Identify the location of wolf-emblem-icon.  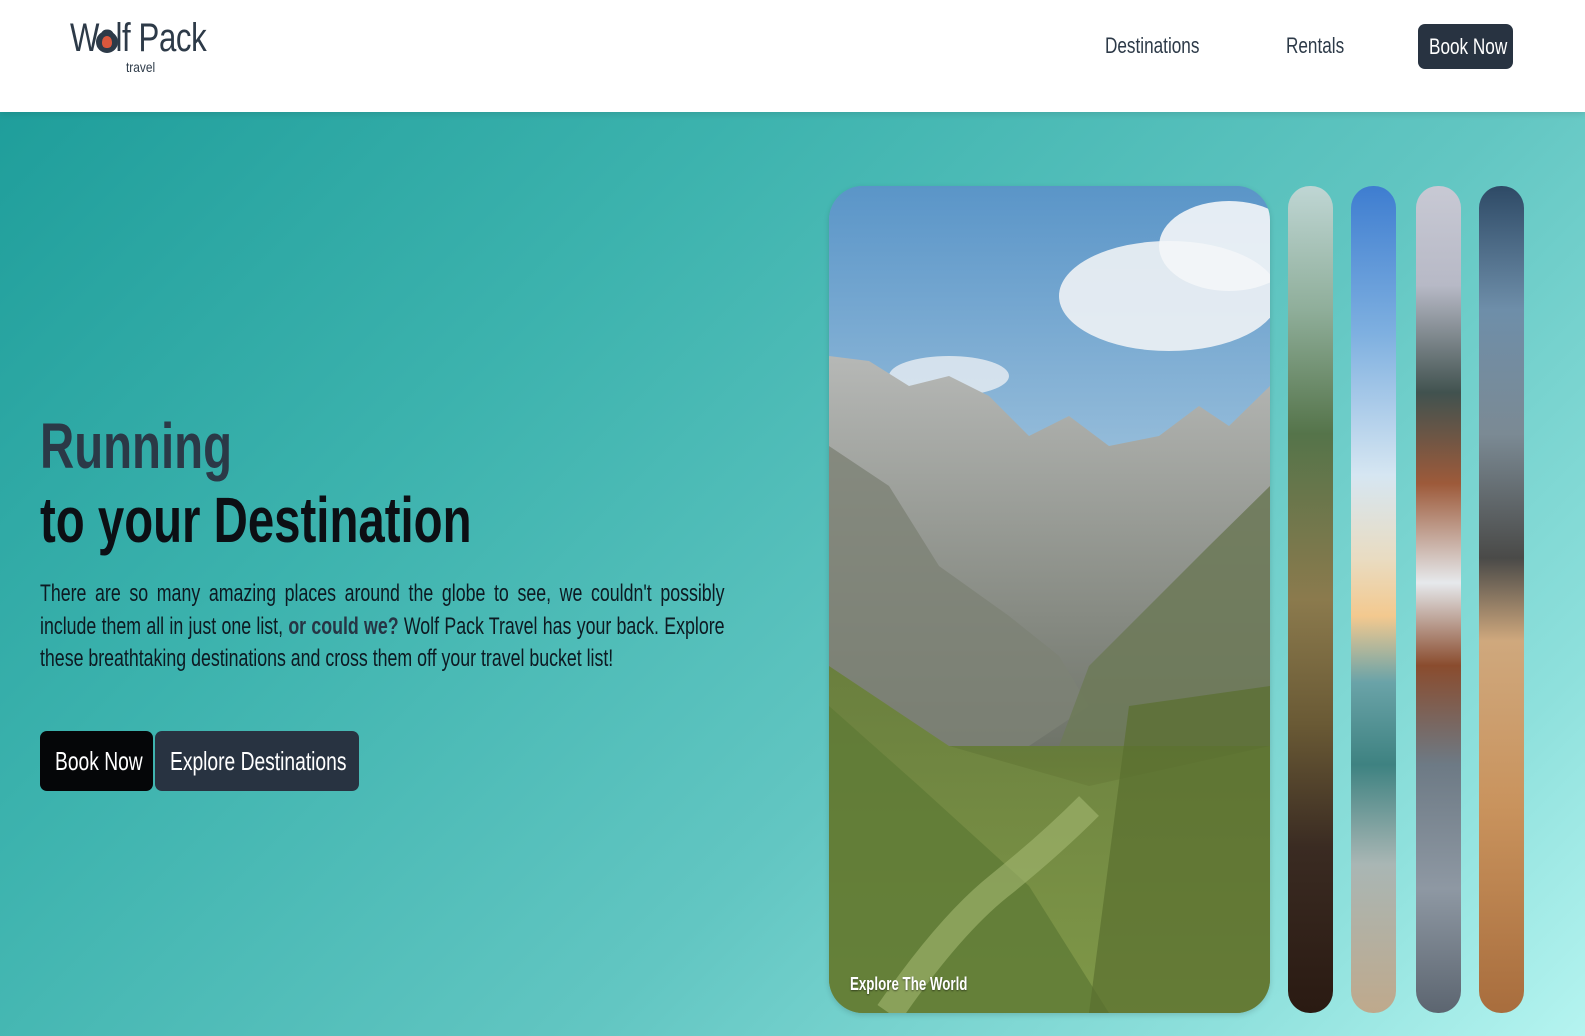
(107, 42).